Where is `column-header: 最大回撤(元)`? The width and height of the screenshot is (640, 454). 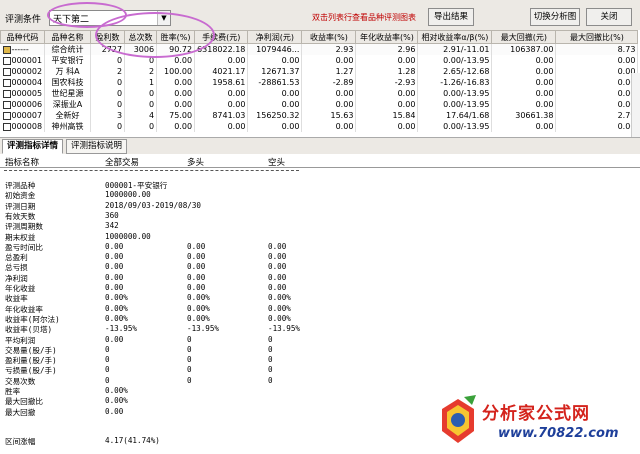
column-header: 最大回撤(元) is located at coordinates (524, 37).